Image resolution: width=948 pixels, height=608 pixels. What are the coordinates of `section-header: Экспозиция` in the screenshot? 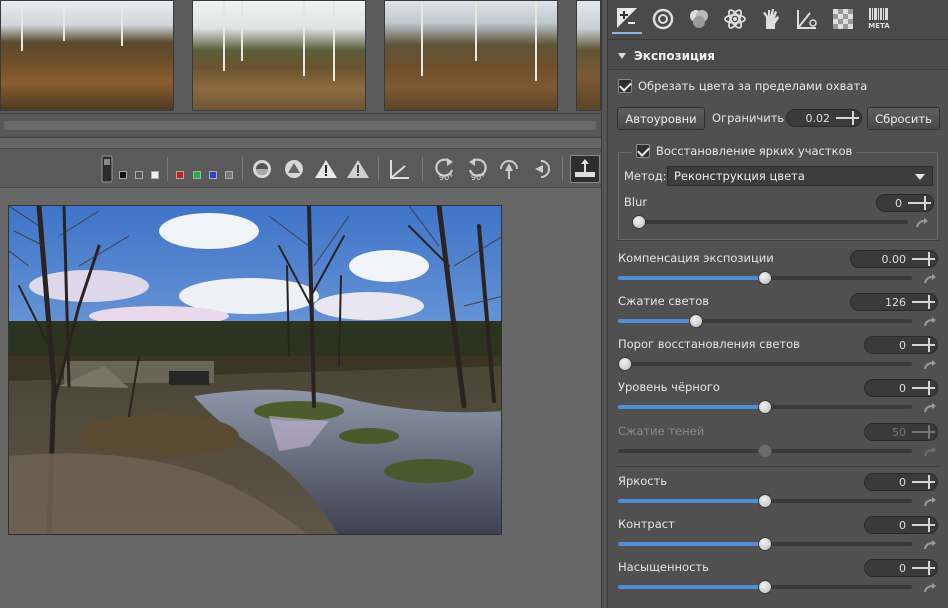 It's located at (778, 56).